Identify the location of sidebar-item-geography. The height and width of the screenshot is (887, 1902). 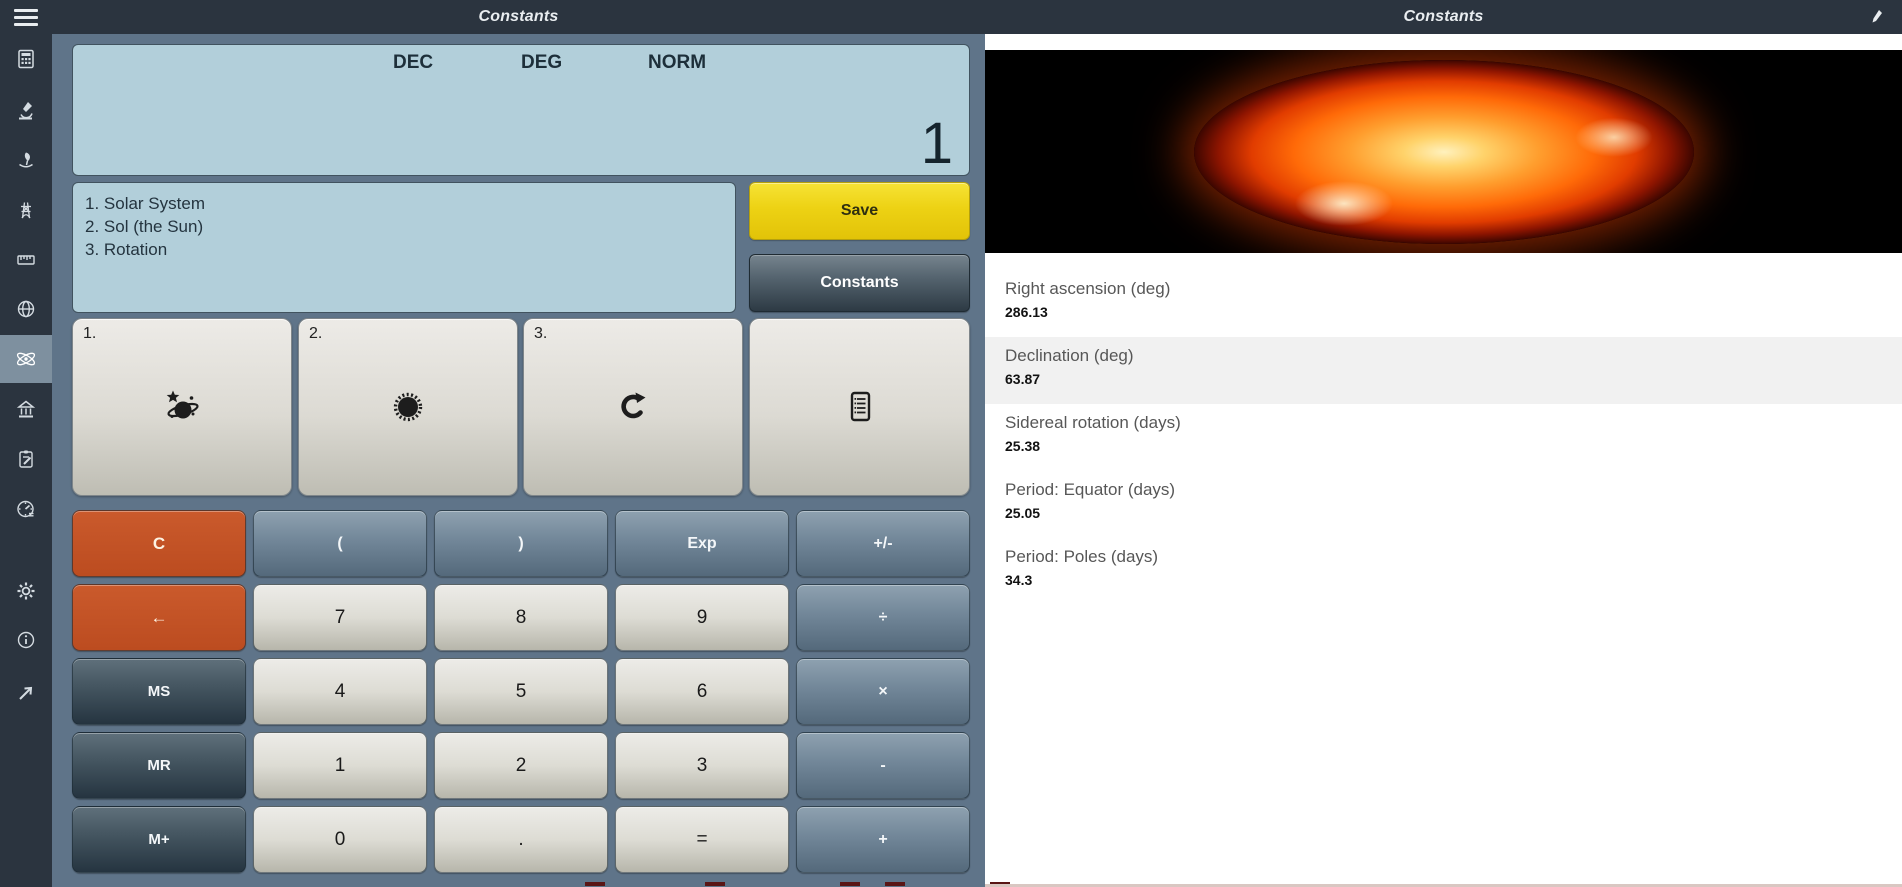
(26, 309).